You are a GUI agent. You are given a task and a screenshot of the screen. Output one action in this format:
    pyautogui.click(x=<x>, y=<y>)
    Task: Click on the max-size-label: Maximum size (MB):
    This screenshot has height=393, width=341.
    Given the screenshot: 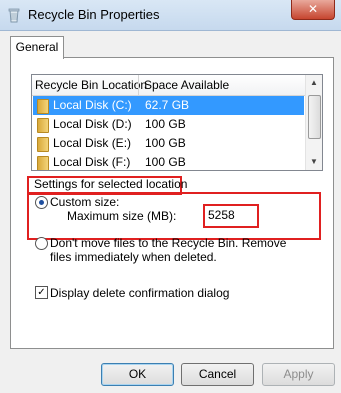 What is the action you would take?
    pyautogui.click(x=122, y=216)
    